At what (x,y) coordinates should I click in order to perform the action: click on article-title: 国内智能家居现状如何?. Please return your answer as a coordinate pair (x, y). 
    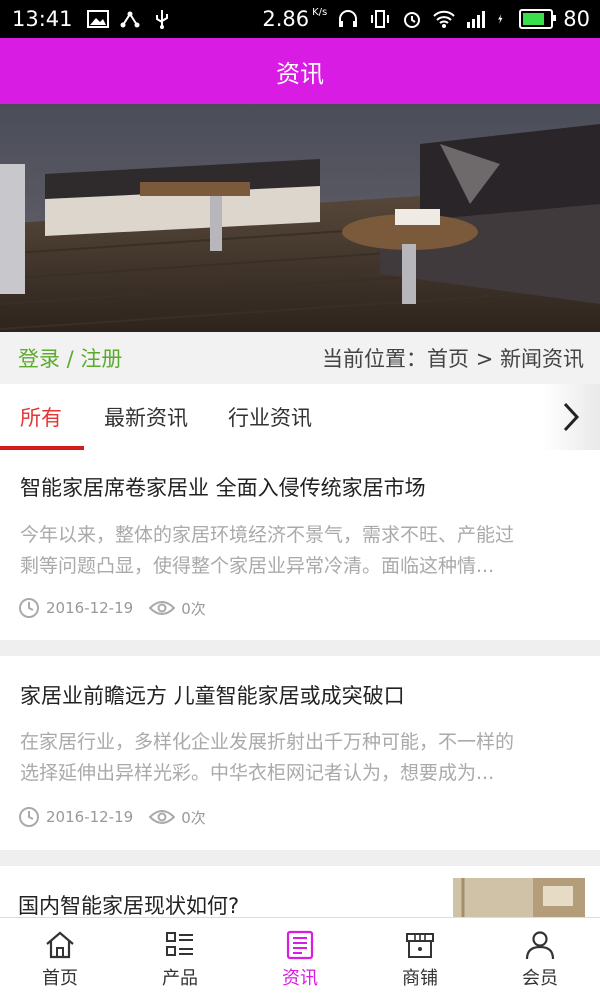
    Looking at the image, I should click on (129, 905).